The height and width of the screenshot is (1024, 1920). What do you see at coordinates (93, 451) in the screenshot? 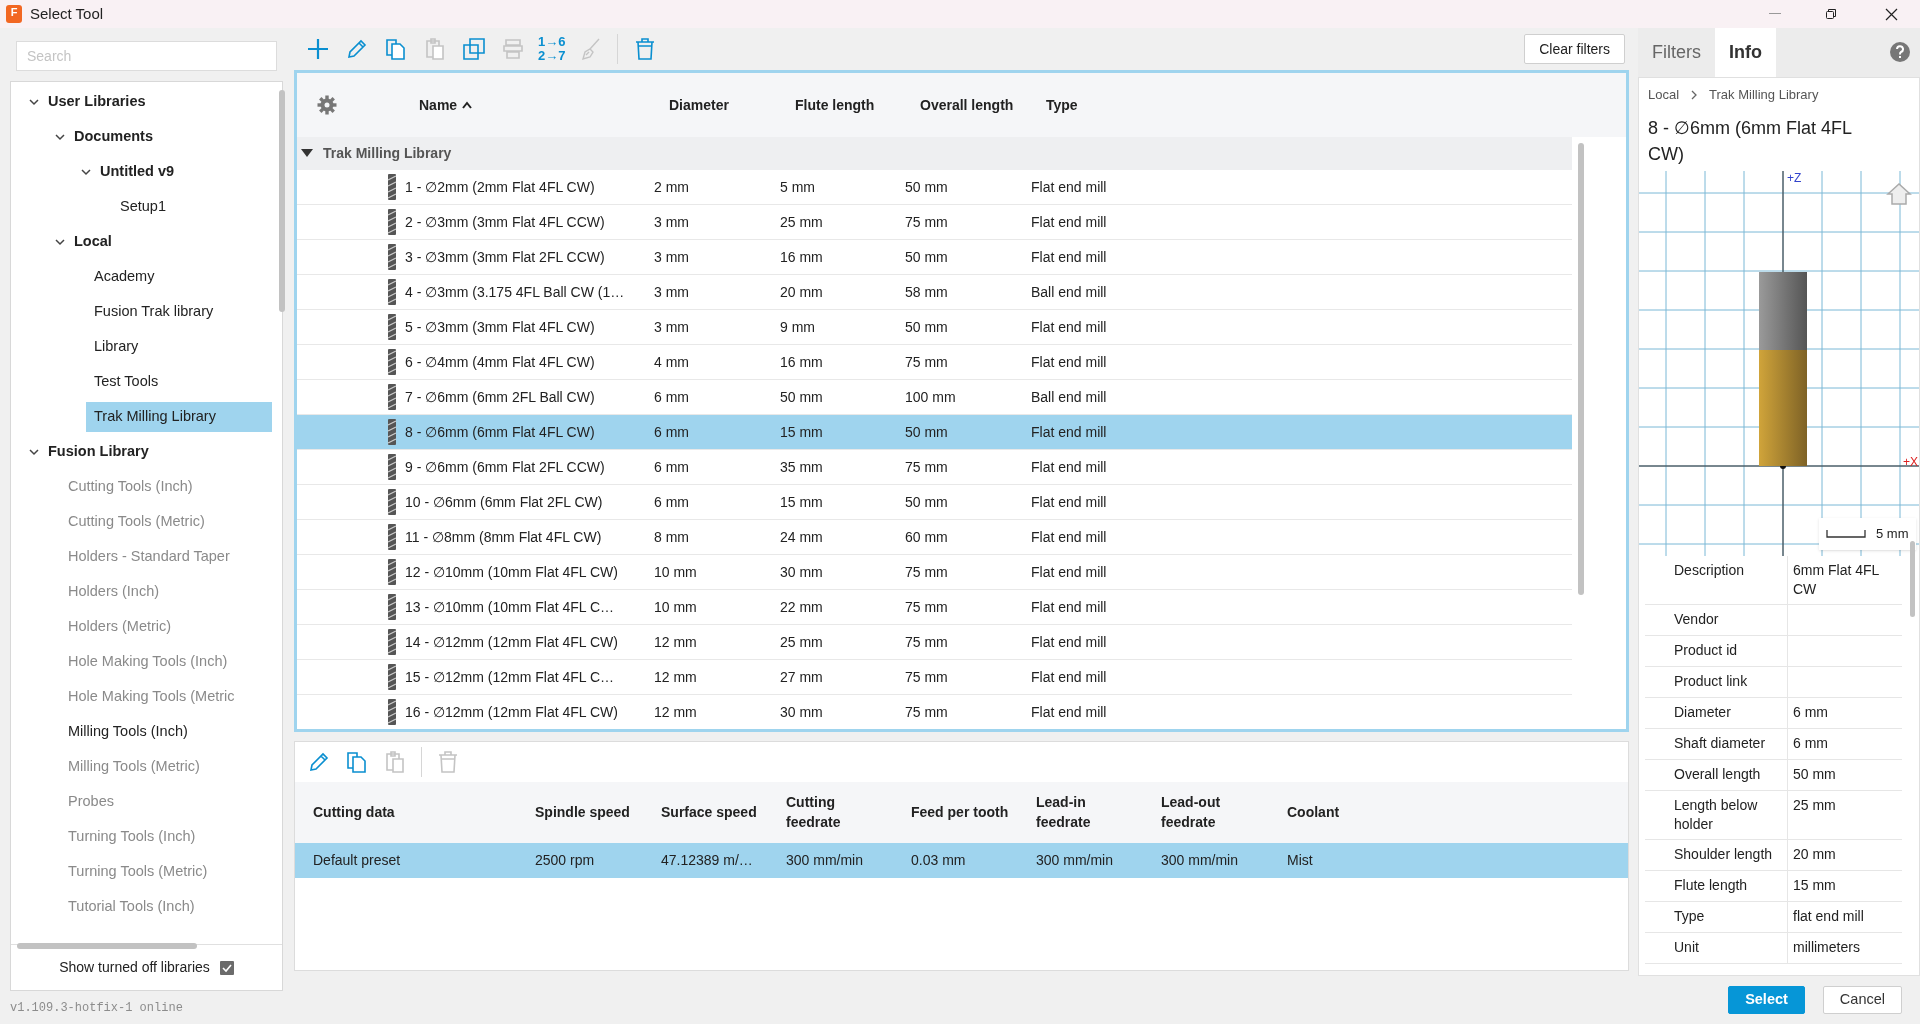
I see `tree-item: Fusion Library` at bounding box center [93, 451].